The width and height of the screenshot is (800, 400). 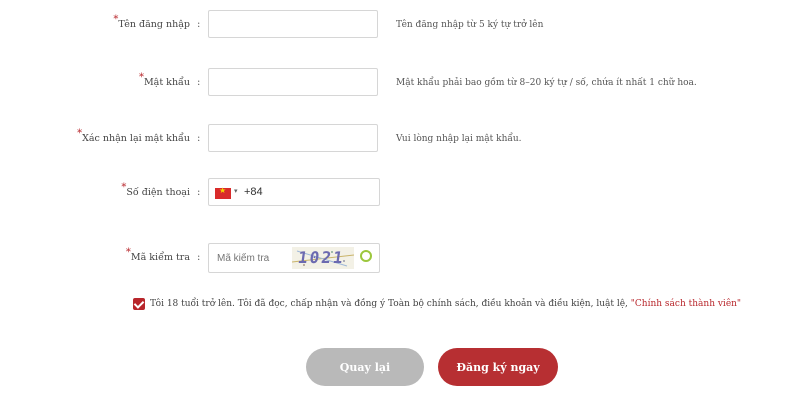 I want to click on vietnam-flag-icon, so click(x=223, y=192).